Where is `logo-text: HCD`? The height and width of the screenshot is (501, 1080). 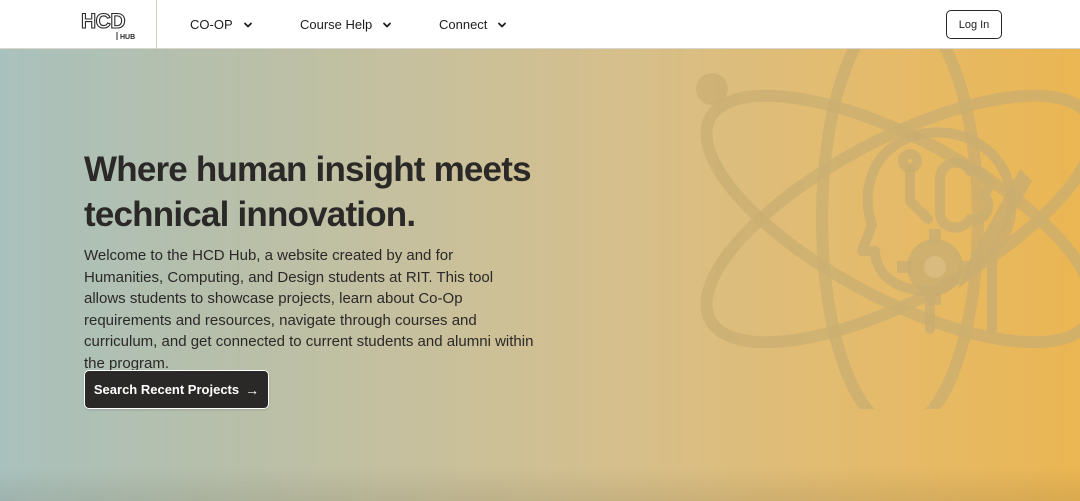 logo-text: HCD is located at coordinates (103, 21).